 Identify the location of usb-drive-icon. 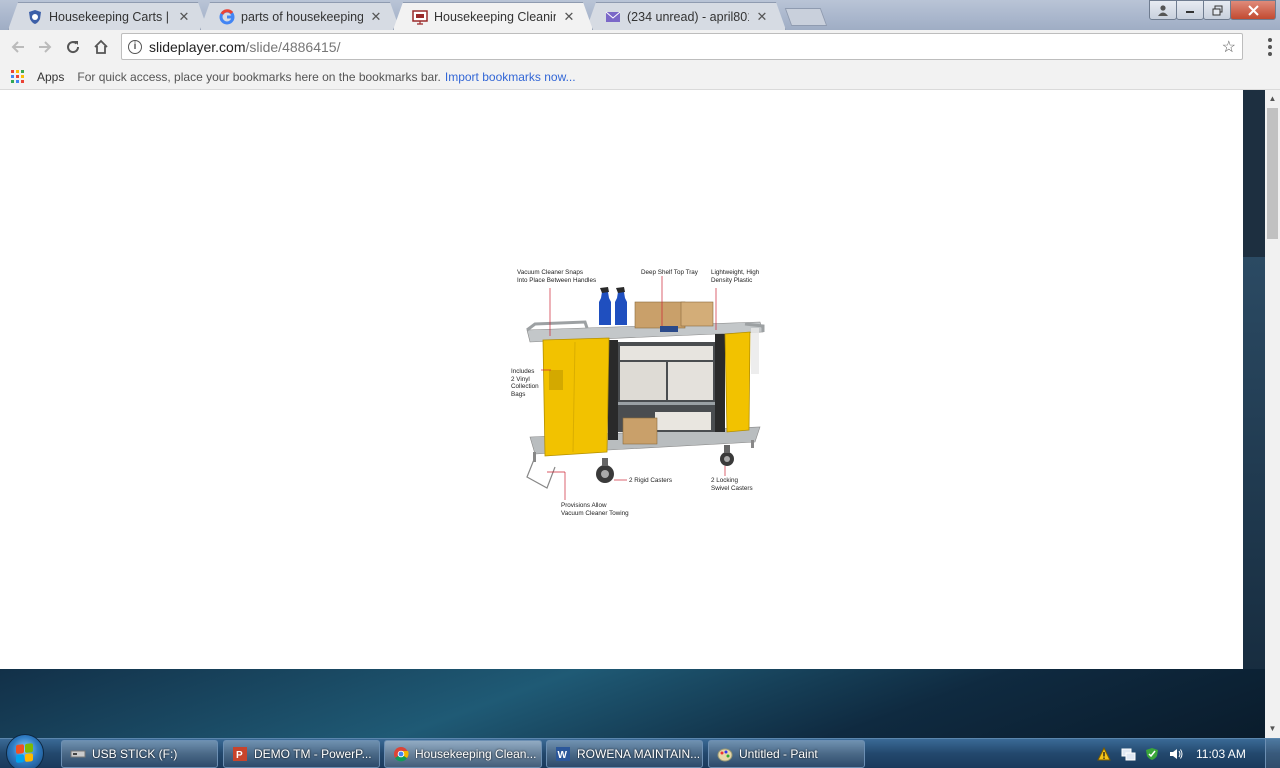
(78, 754).